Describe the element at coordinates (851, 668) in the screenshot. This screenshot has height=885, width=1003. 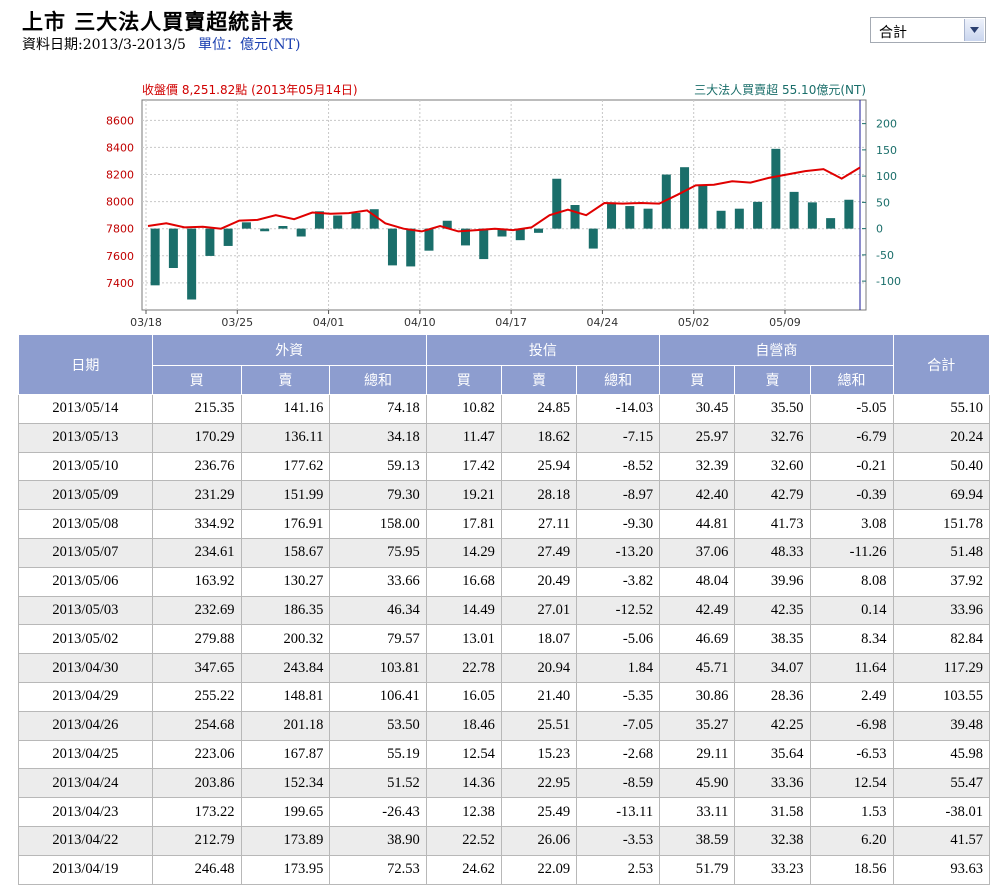
I see `cell-value: 11.64` at that location.